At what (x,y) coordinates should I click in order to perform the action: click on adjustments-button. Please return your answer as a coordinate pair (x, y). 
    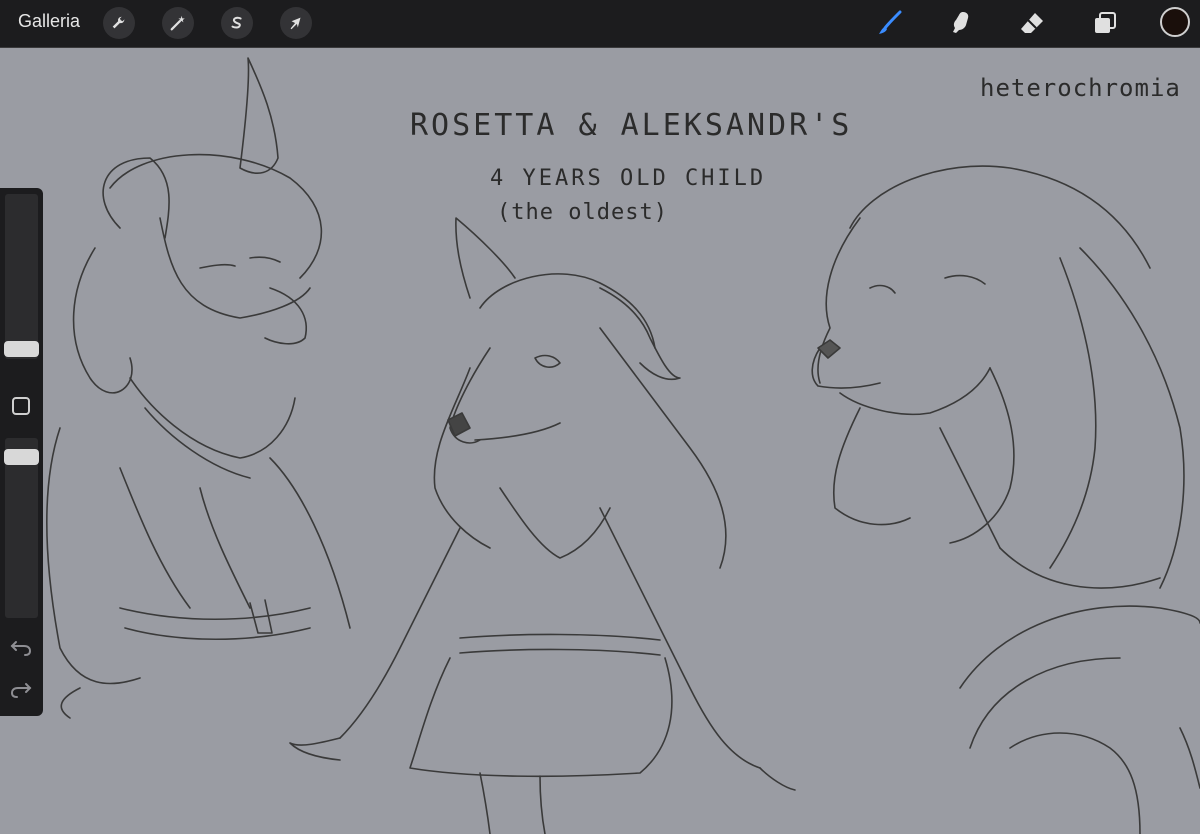
    Looking at the image, I should click on (178, 23).